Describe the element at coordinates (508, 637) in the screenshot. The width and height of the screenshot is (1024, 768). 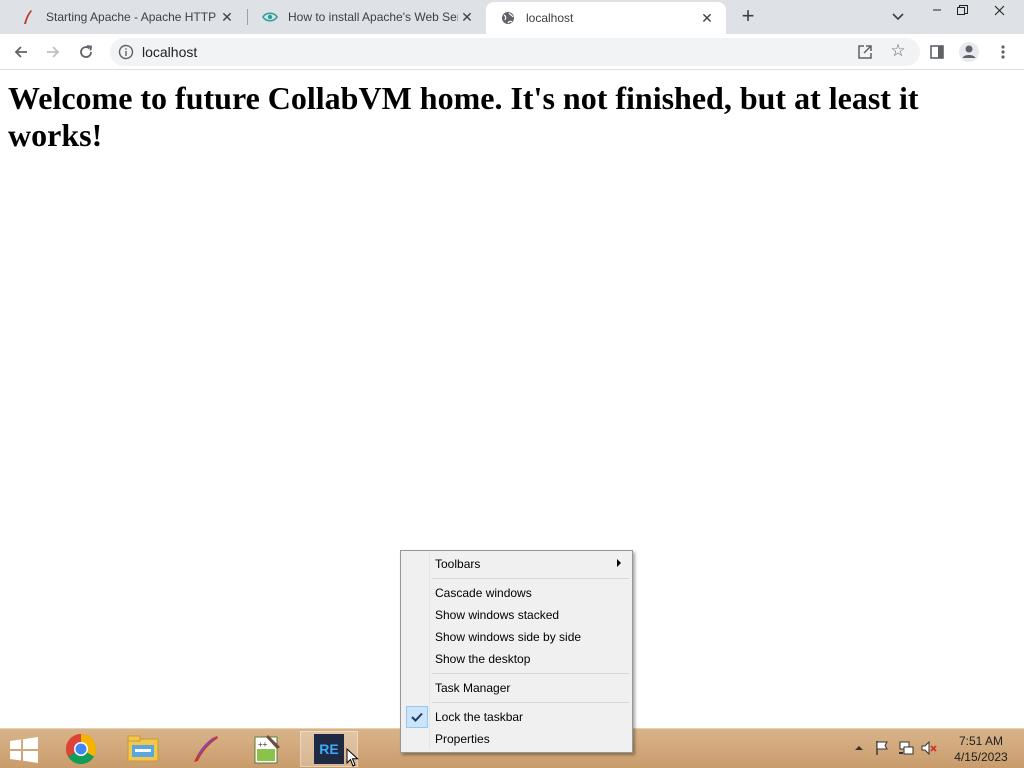
I see `menu-item-label: Show windows side by side` at that location.